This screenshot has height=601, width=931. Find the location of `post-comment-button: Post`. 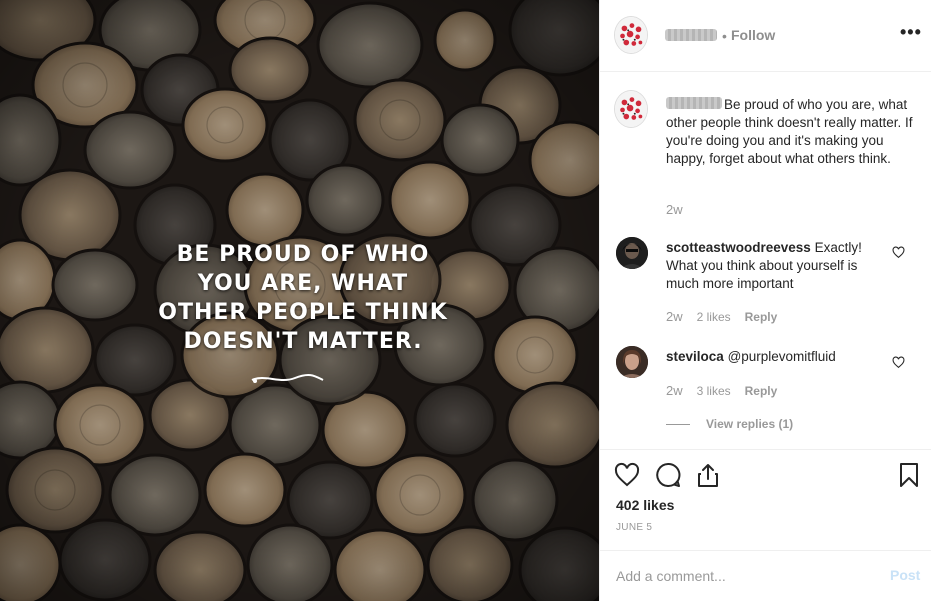

post-comment-button: Post is located at coordinates (905, 575).